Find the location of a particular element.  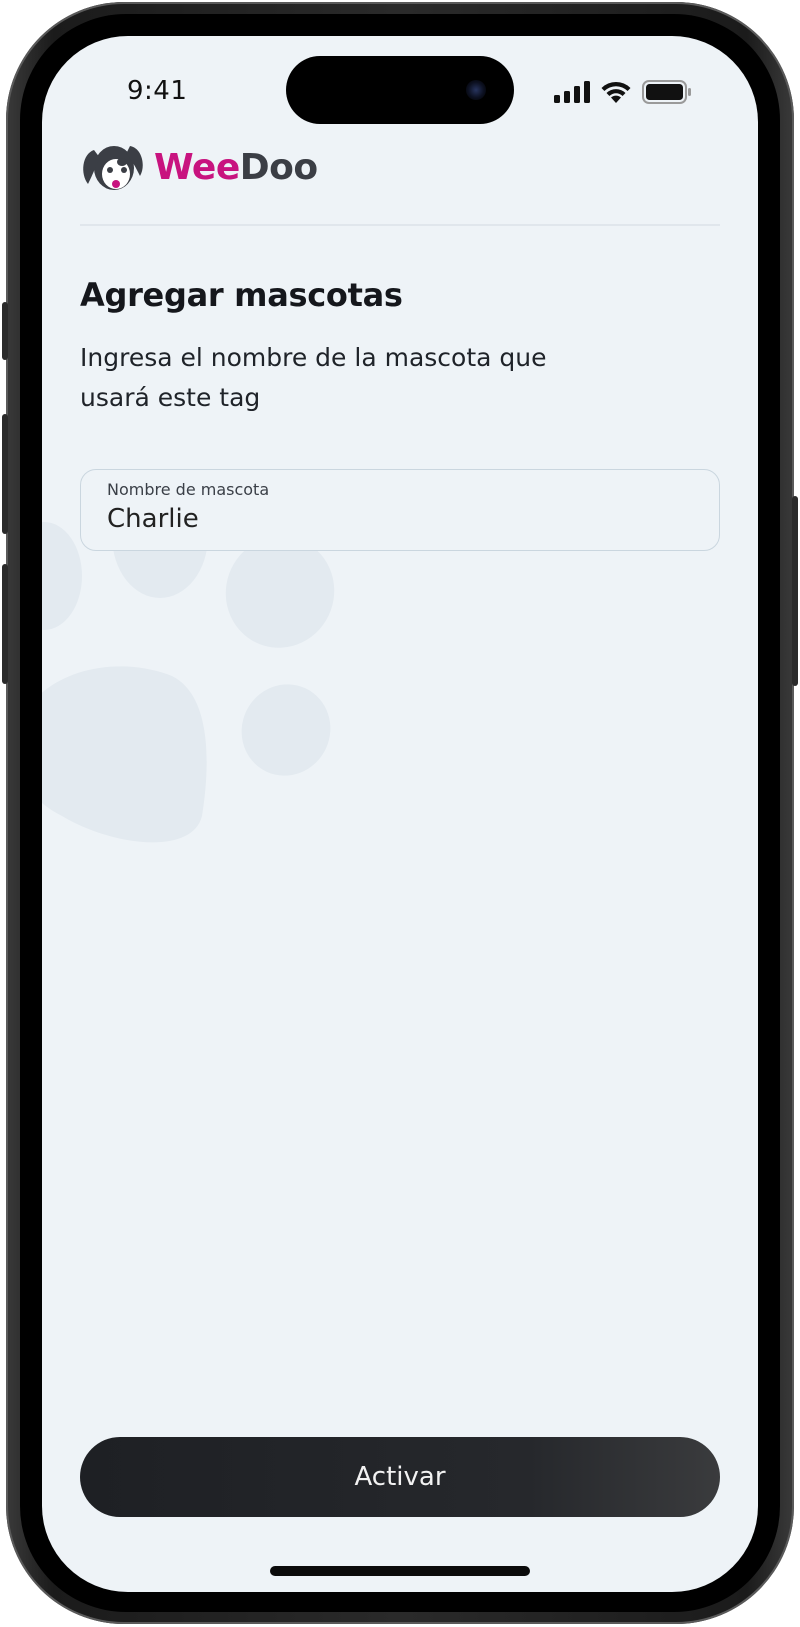

front-camera is located at coordinates (476, 90).